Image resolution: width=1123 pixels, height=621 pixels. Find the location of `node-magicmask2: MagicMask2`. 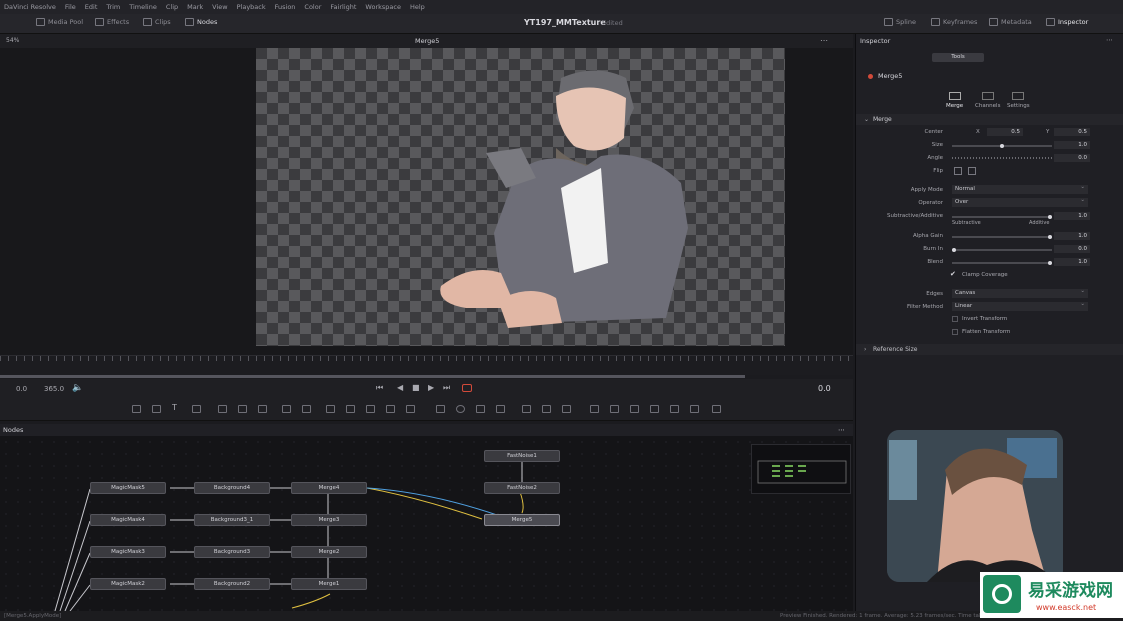

node-magicmask2: MagicMask2 is located at coordinates (128, 584).